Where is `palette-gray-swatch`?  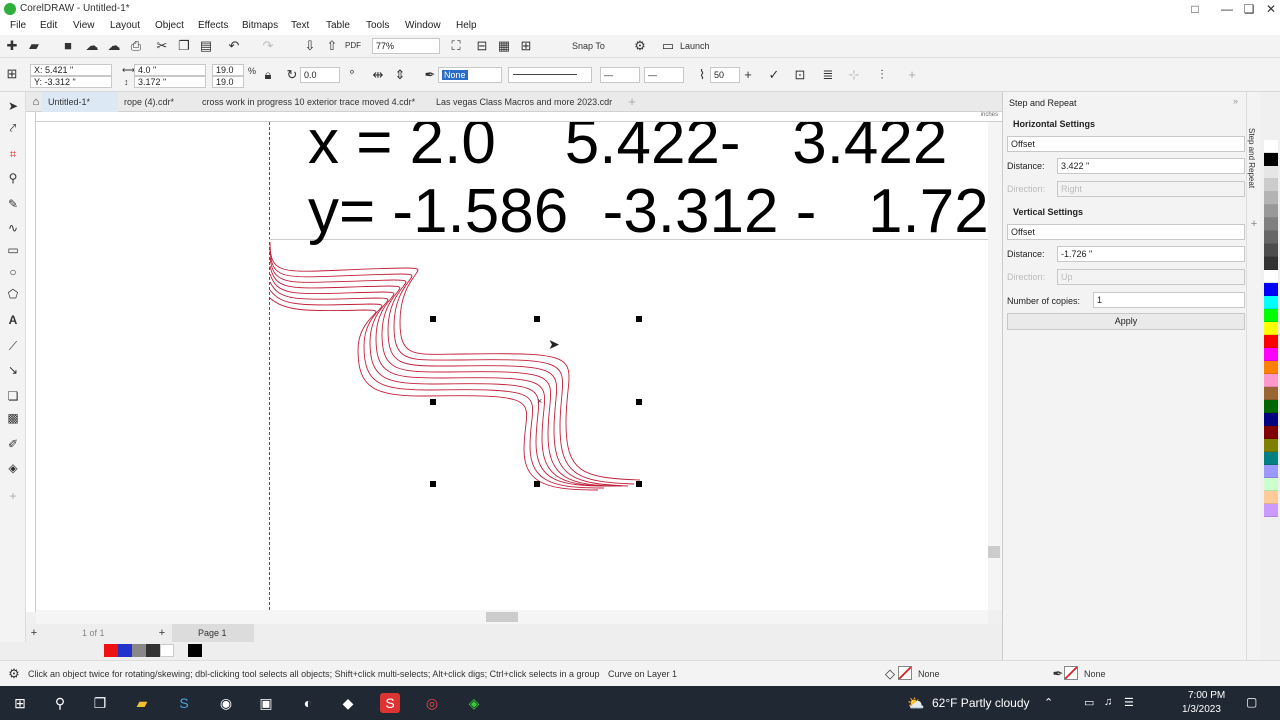
palette-gray-swatch is located at coordinates (139, 650).